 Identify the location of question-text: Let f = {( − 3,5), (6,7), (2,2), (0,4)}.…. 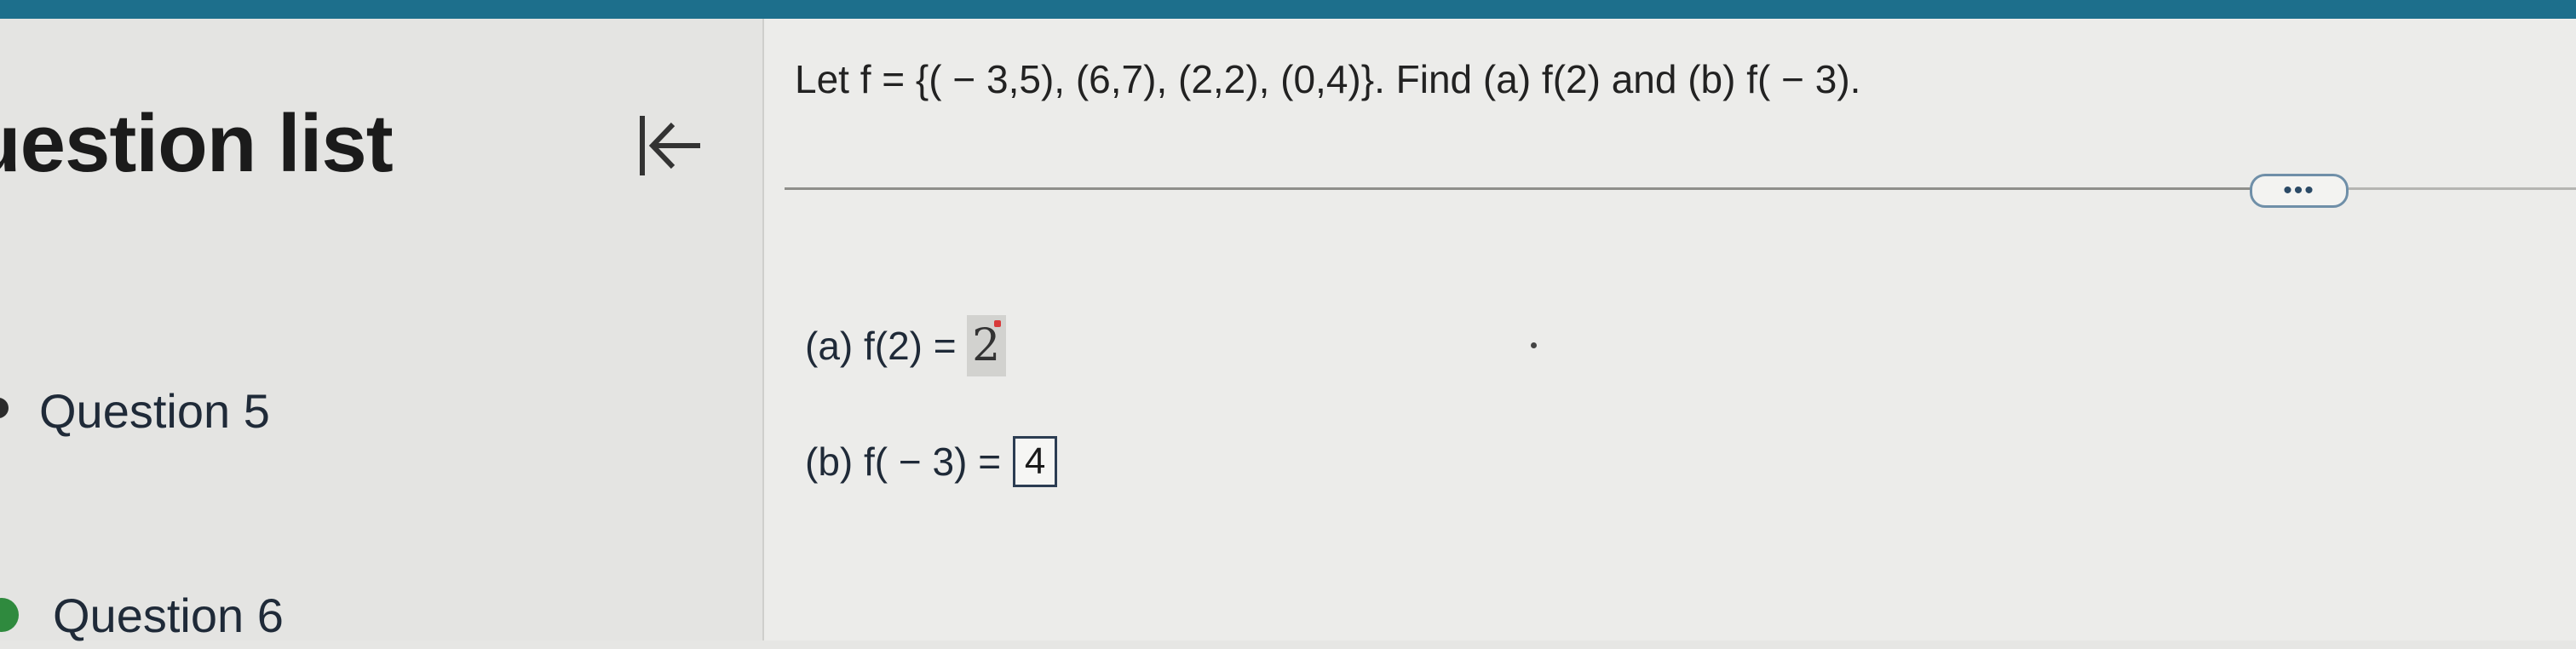
(1328, 79).